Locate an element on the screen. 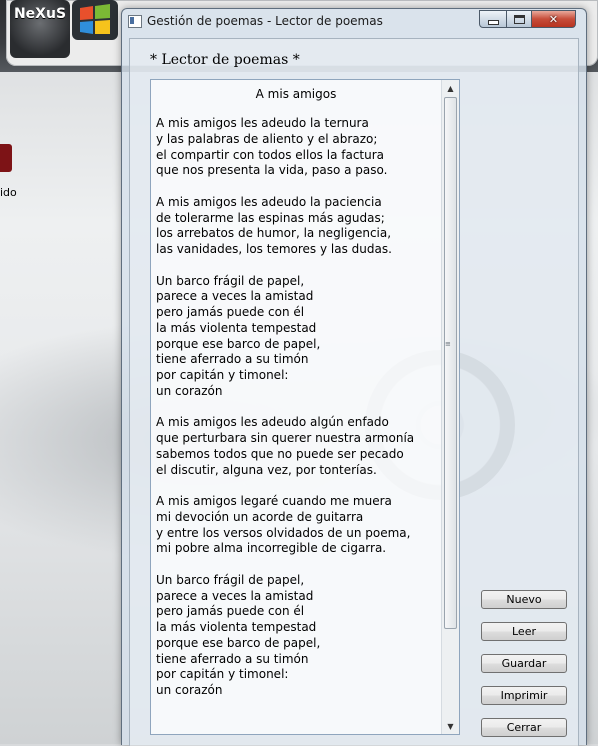 The width and height of the screenshot is (598, 746). desktop-icon-label: ido is located at coordinates (8, 192).